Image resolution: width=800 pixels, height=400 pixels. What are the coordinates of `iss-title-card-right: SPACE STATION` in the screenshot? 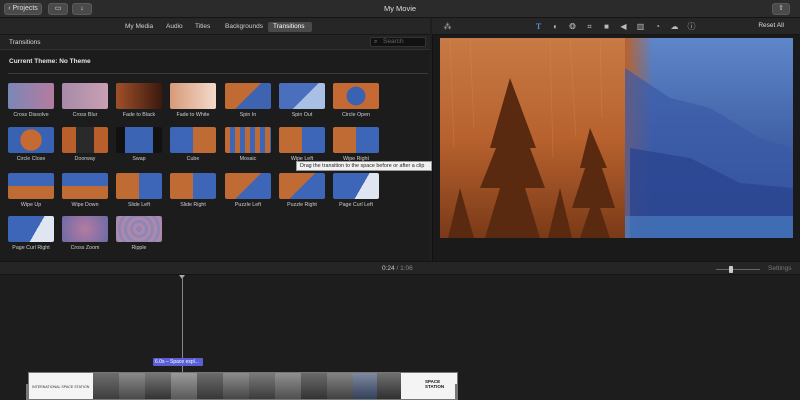 It's located at (429, 386).